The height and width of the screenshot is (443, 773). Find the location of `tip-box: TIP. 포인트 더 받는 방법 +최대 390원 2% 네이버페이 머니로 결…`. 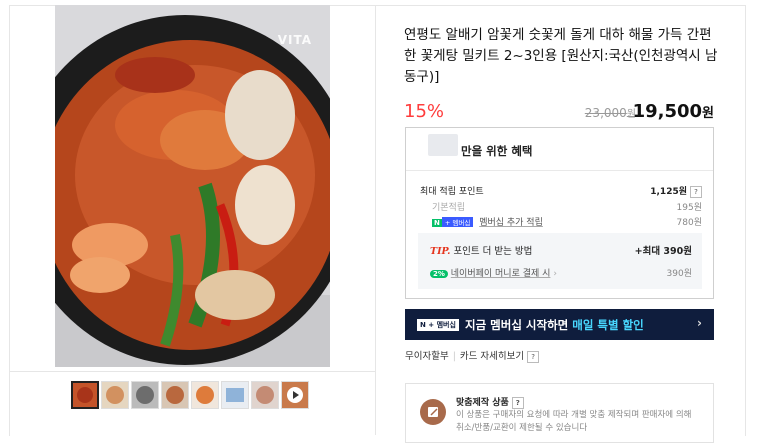

tip-box: TIP. 포인트 더 받는 방법 +최대 390원 2% 네이버페이 머니로 결… is located at coordinates (560, 261).